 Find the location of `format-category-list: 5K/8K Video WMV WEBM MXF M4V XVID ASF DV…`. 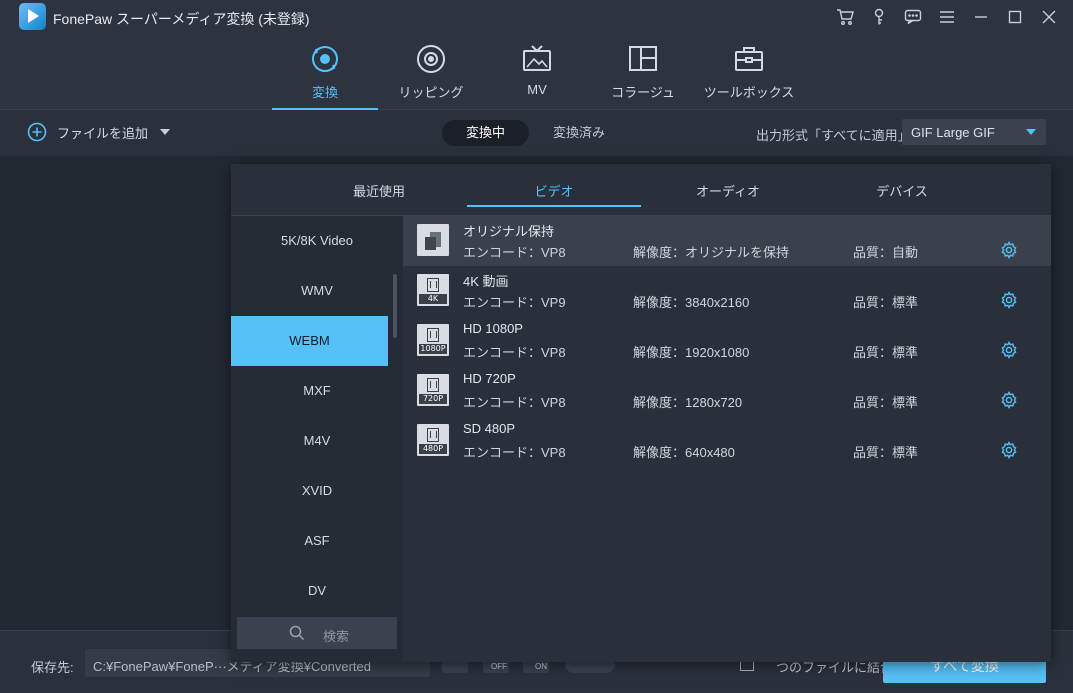

format-category-list: 5K/8K Video WMV WEBM MXF M4V XVID ASF DV… is located at coordinates (317, 439).